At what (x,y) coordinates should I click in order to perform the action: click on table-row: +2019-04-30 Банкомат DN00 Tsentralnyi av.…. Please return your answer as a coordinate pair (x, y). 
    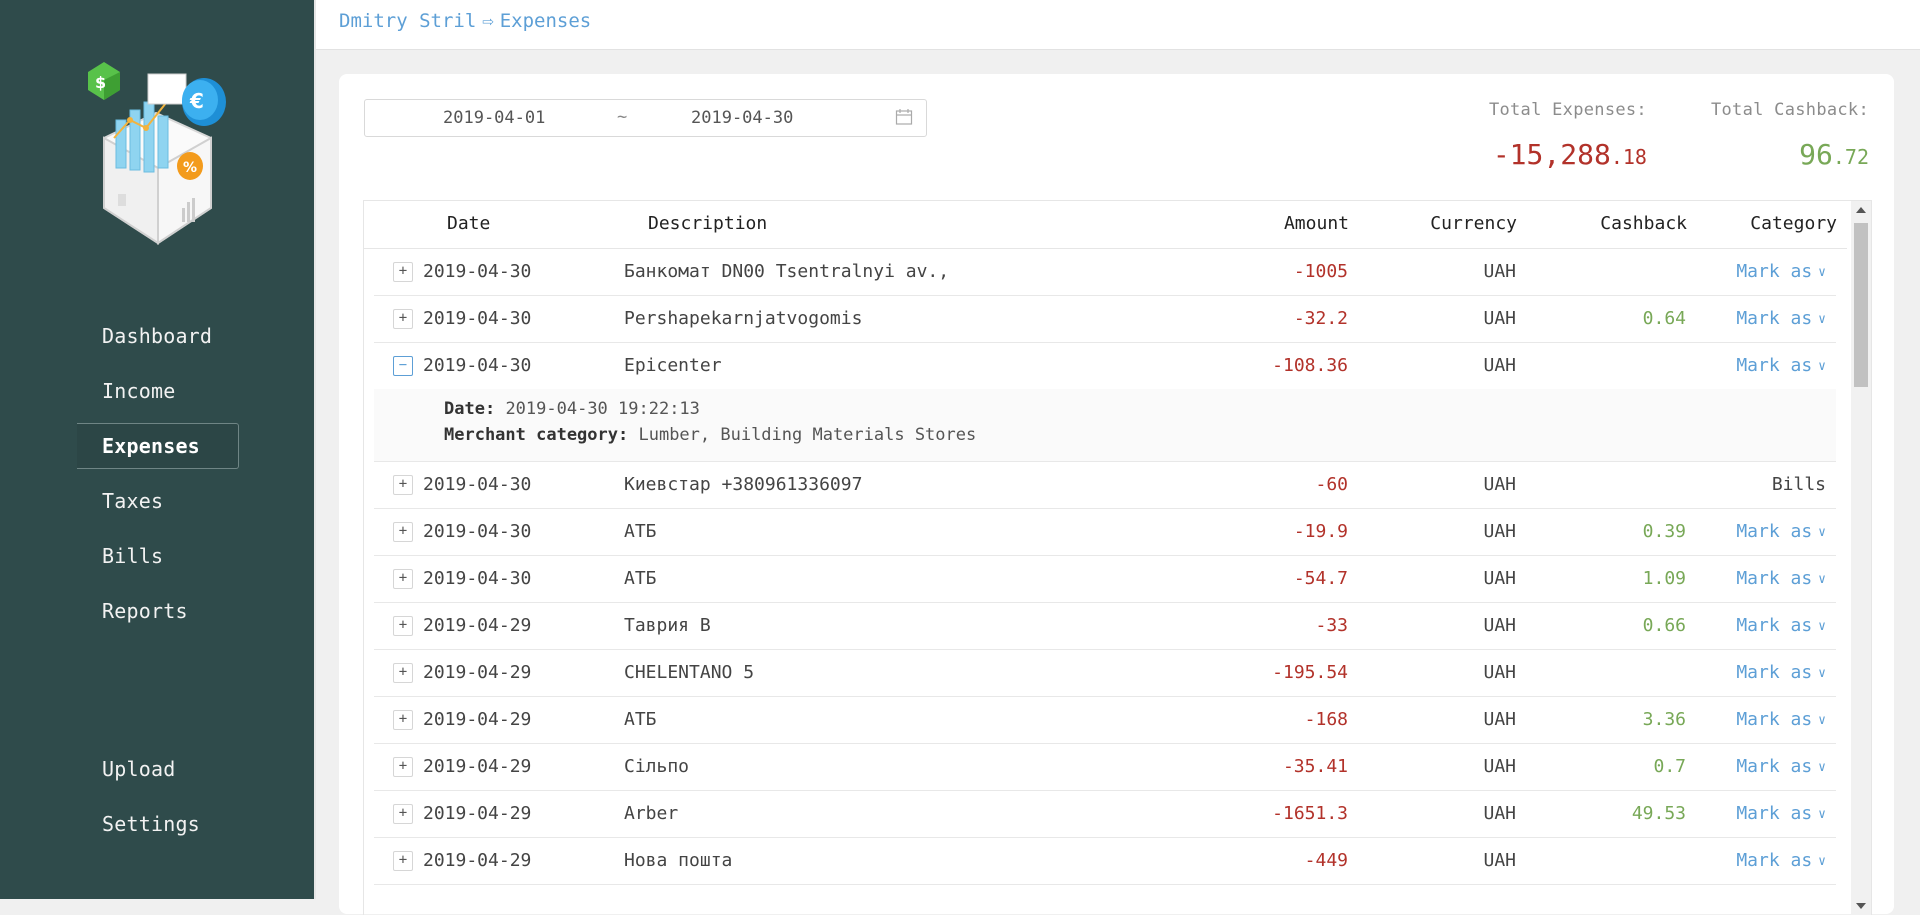
    Looking at the image, I should click on (1105, 272).